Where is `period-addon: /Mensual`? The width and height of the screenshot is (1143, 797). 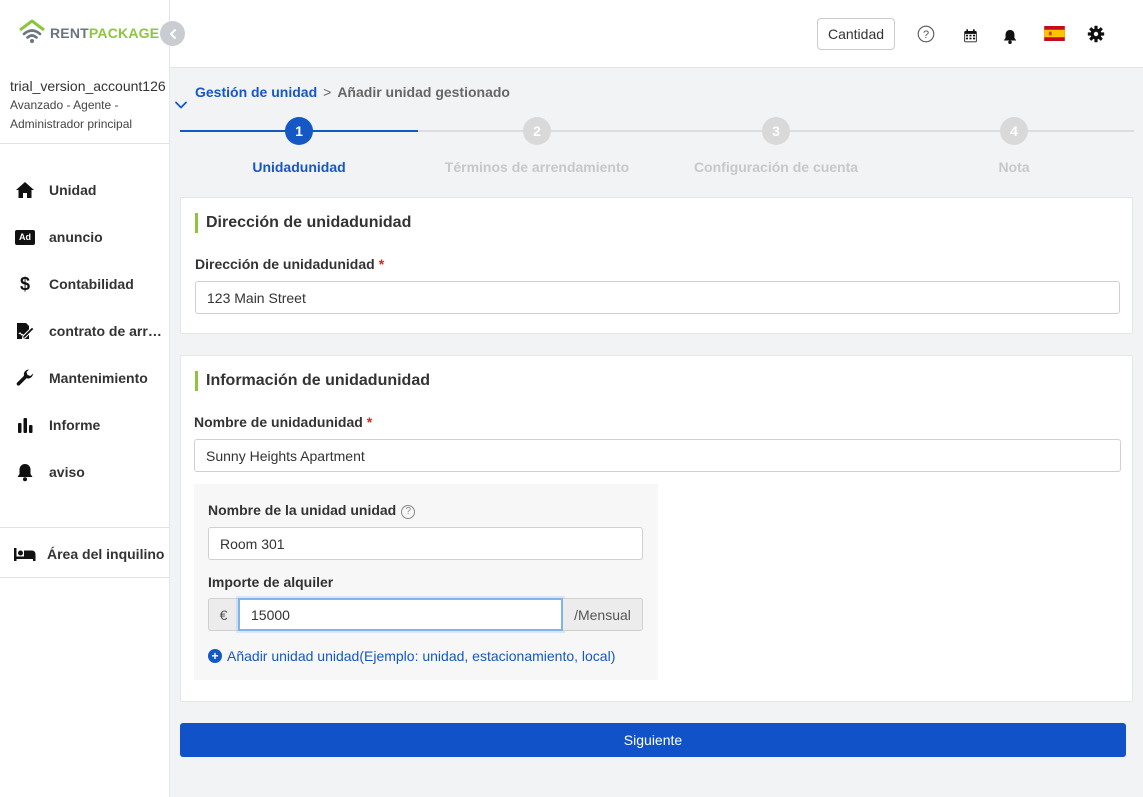 period-addon: /Mensual is located at coordinates (603, 614).